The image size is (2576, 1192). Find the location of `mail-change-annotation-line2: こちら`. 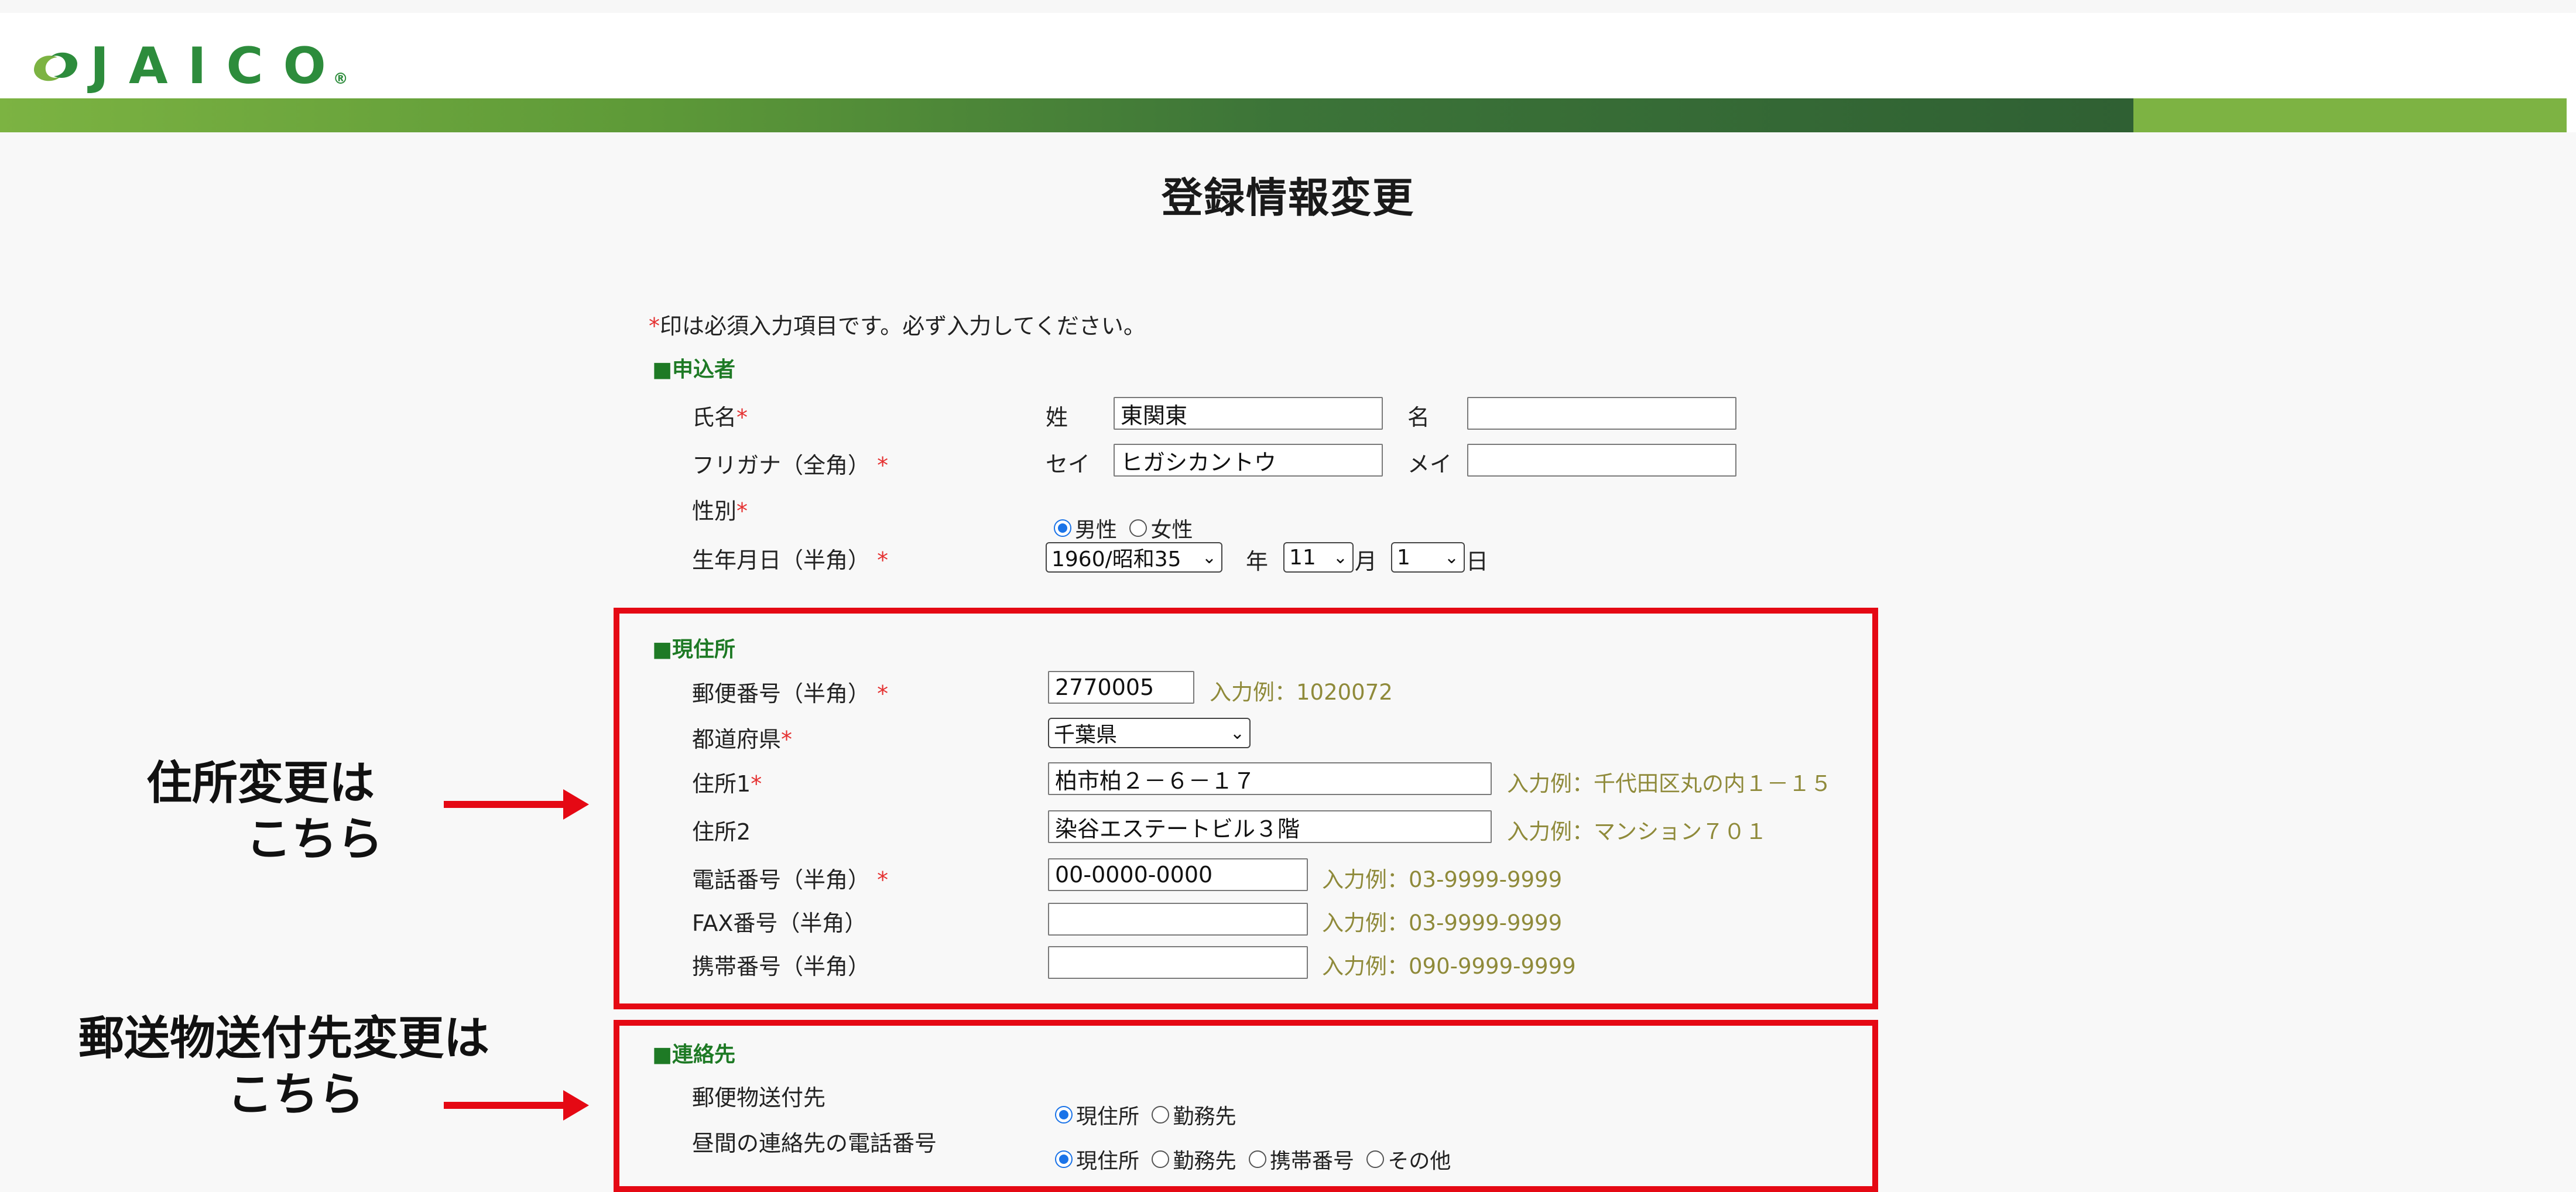

mail-change-annotation-line2: こちら is located at coordinates (296, 1094).